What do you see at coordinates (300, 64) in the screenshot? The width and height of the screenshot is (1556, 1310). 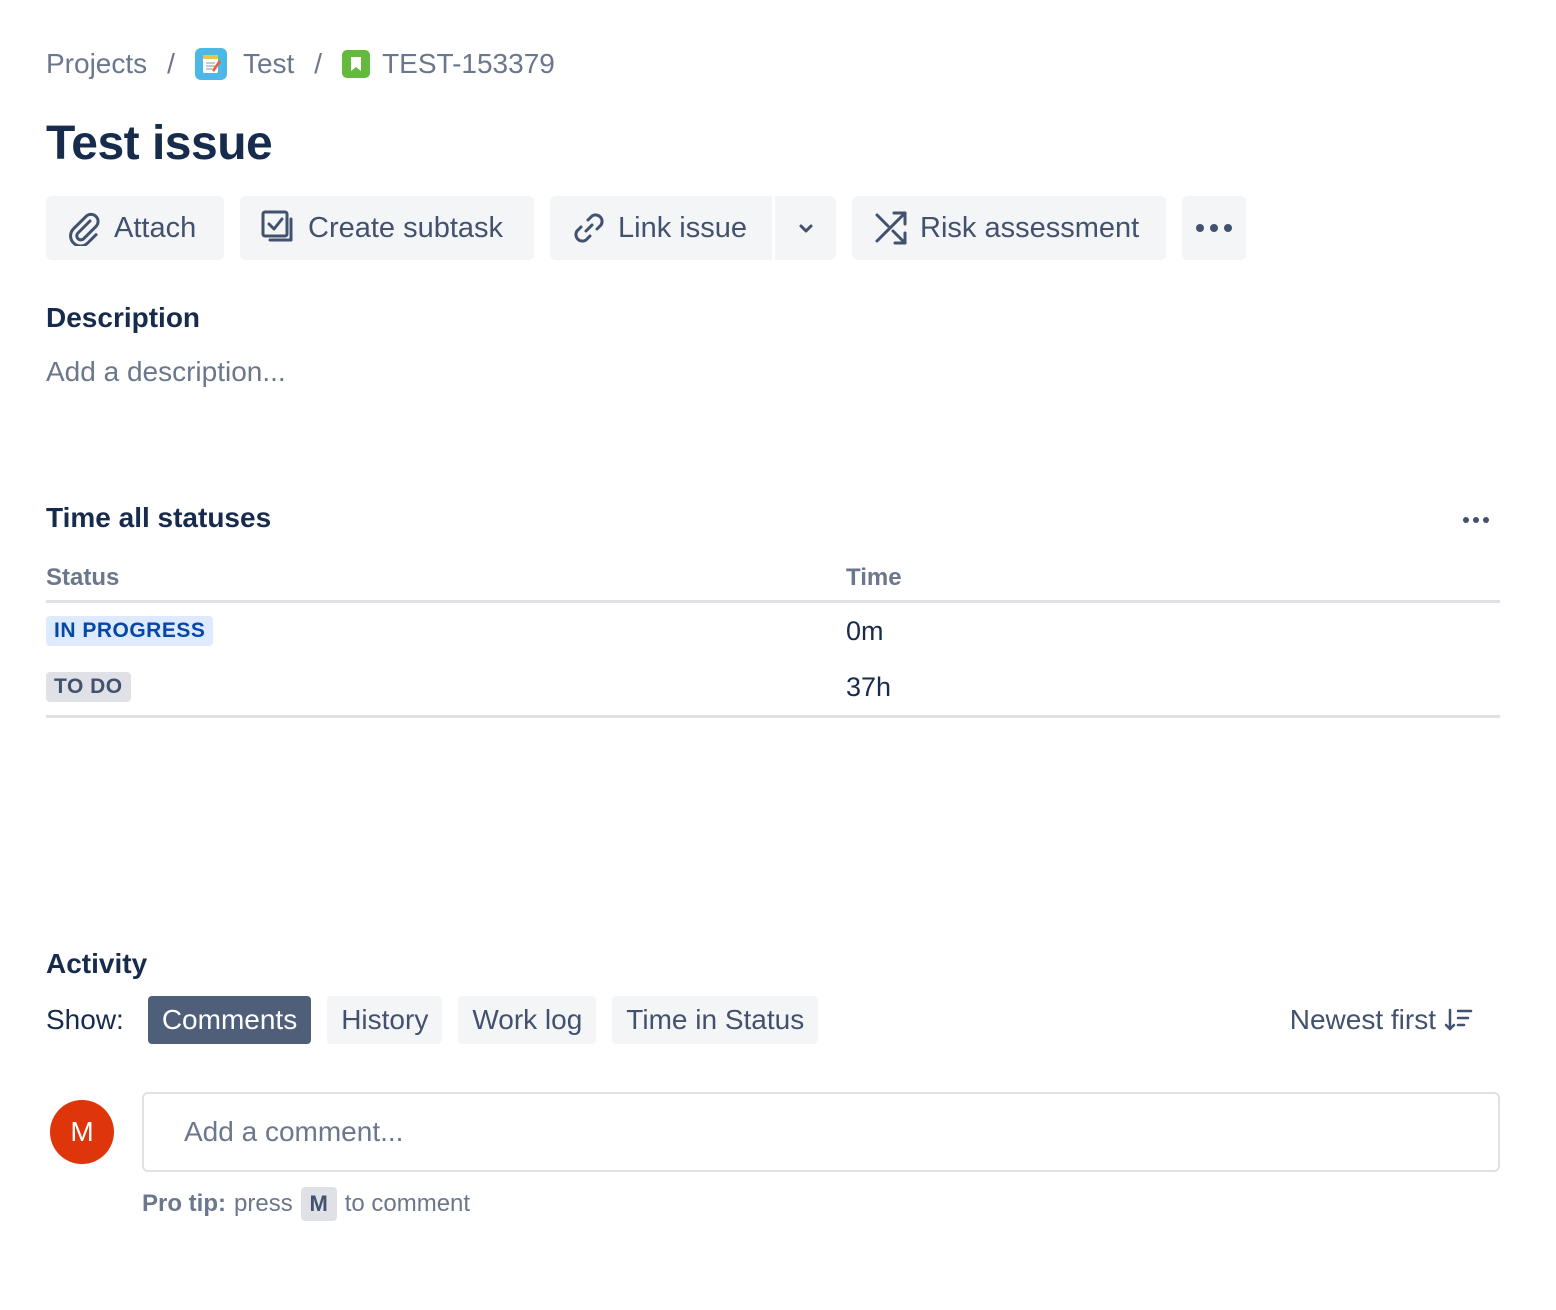 I see `breadcrumb: Projects / Test / TEST-153379` at bounding box center [300, 64].